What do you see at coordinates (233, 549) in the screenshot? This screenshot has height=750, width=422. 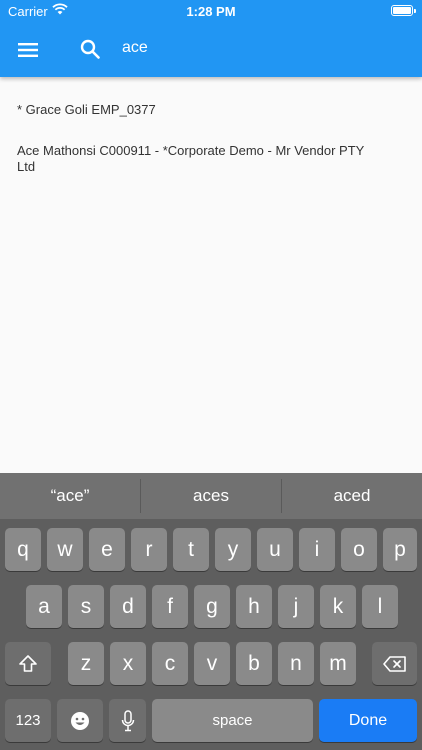 I see `key-y: y` at bounding box center [233, 549].